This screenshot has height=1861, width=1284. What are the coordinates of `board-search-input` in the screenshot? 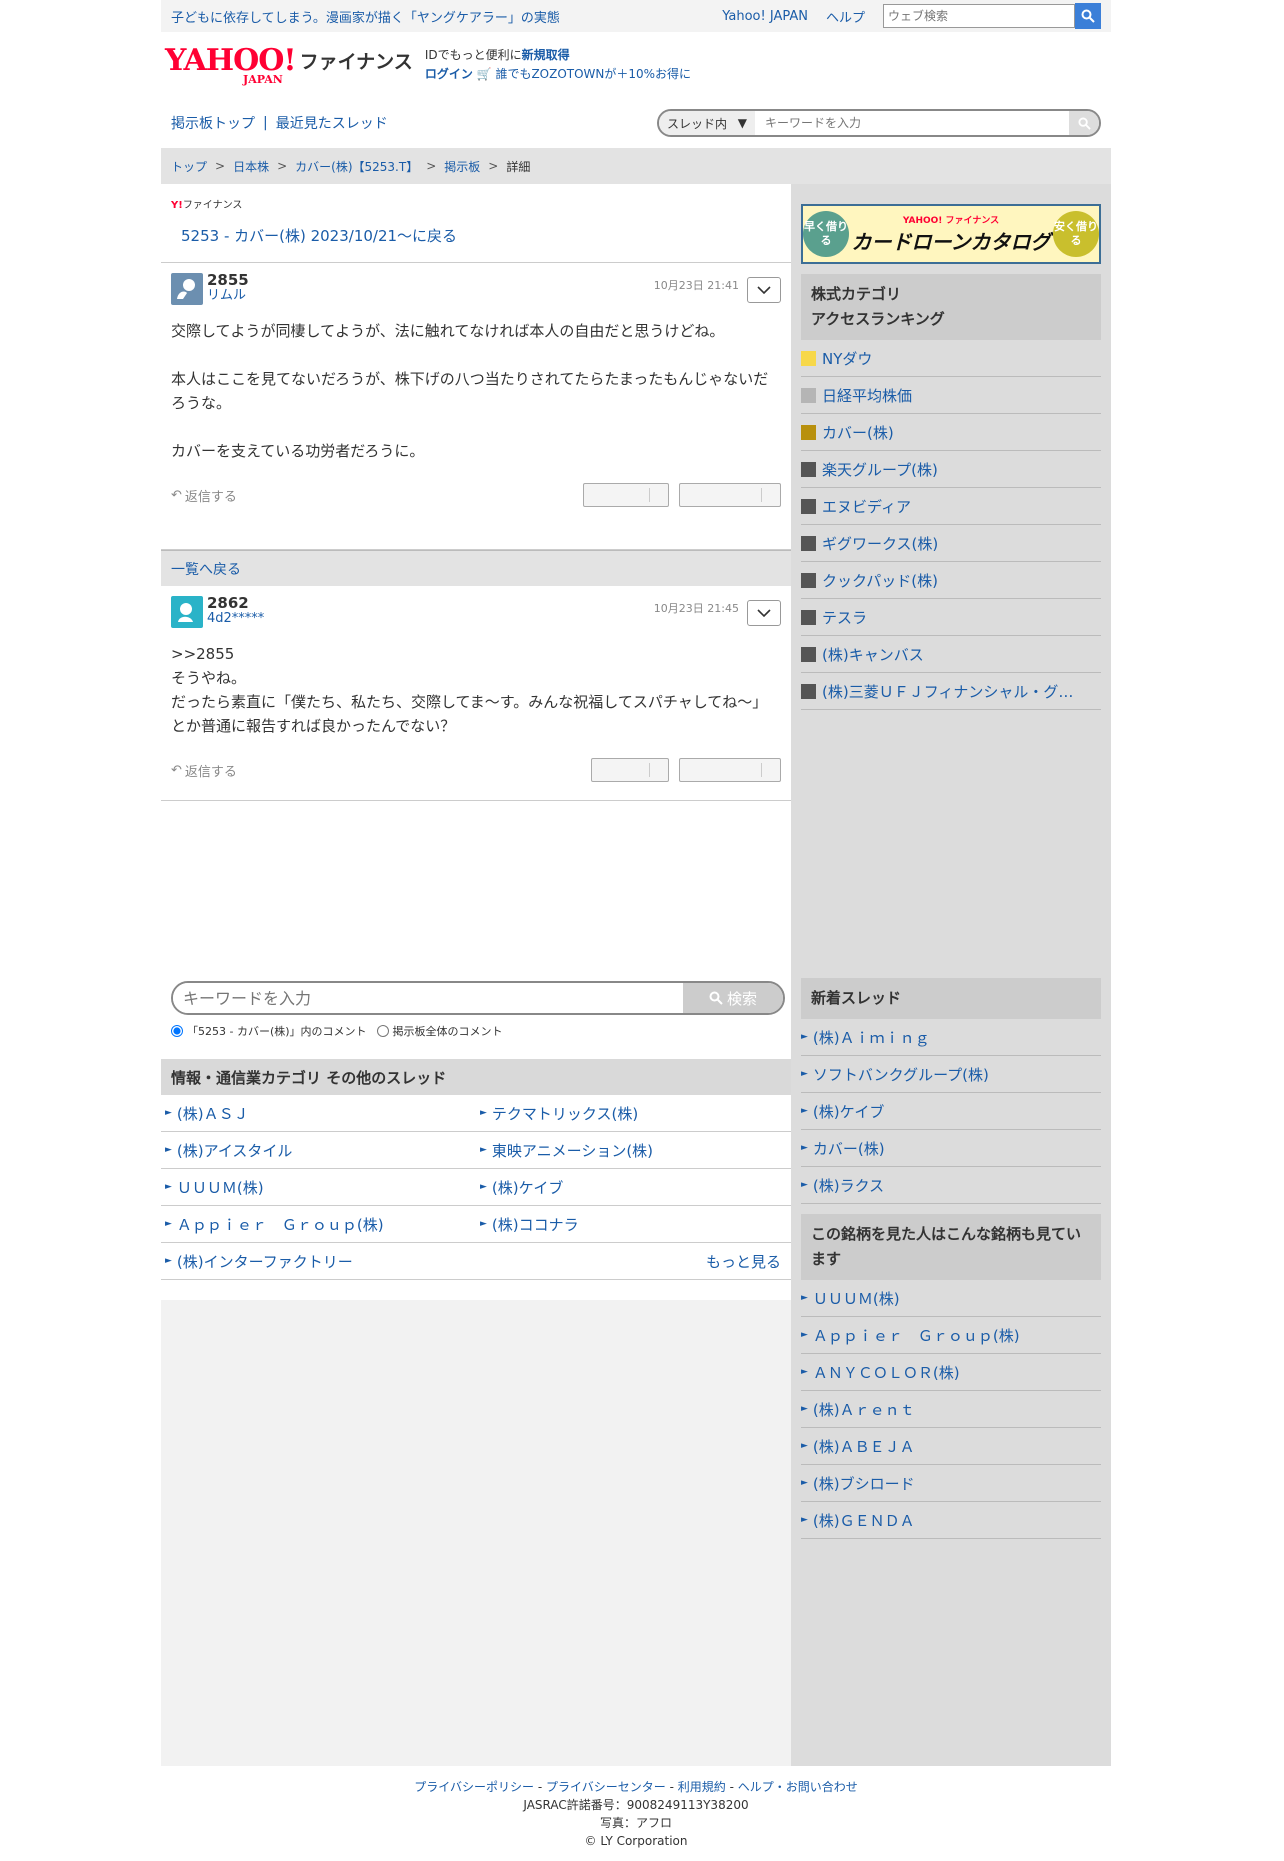 It's located at (912, 123).